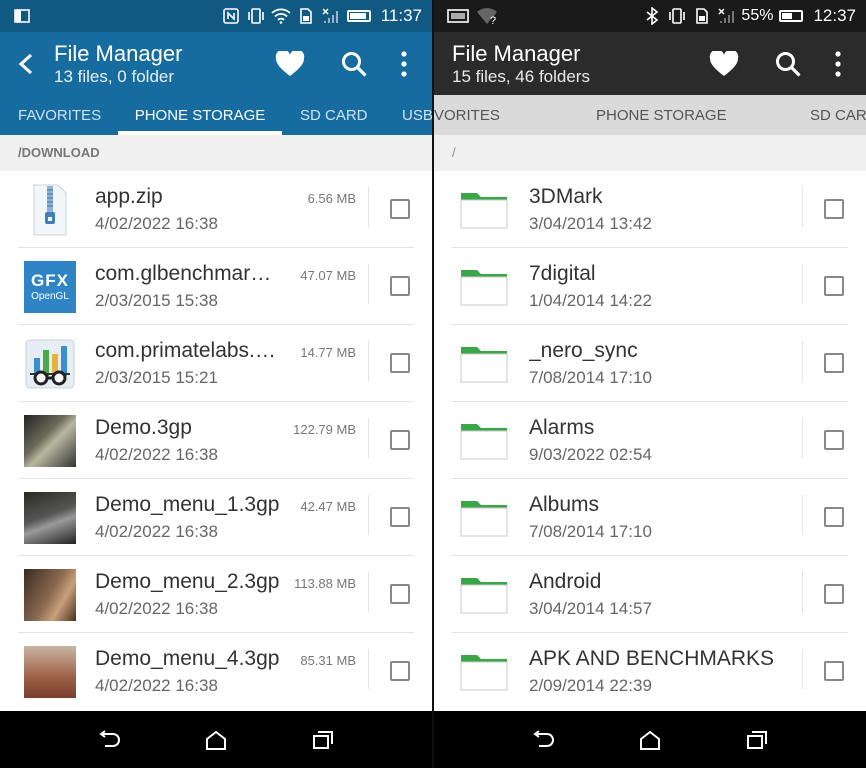 The image size is (866, 768). I want to click on gfx-text: GFX, so click(50, 280).